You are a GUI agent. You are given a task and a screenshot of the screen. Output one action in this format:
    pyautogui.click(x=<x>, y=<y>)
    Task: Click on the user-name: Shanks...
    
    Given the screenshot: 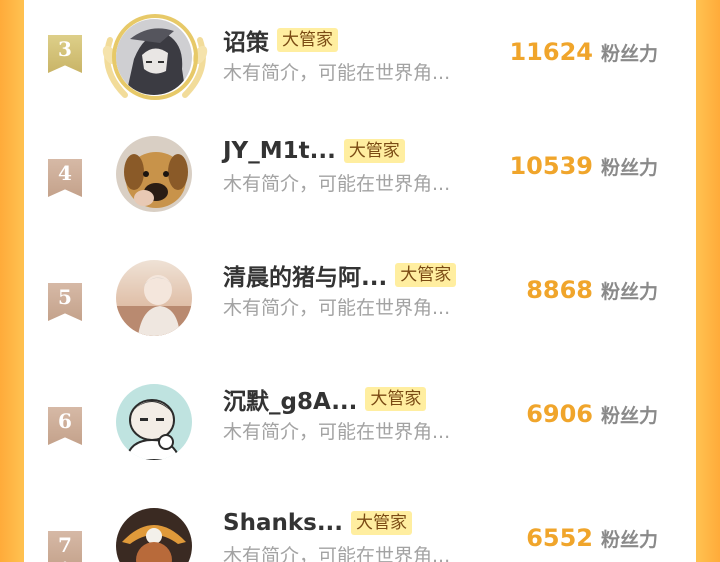 What is the action you would take?
    pyautogui.click(x=283, y=523)
    